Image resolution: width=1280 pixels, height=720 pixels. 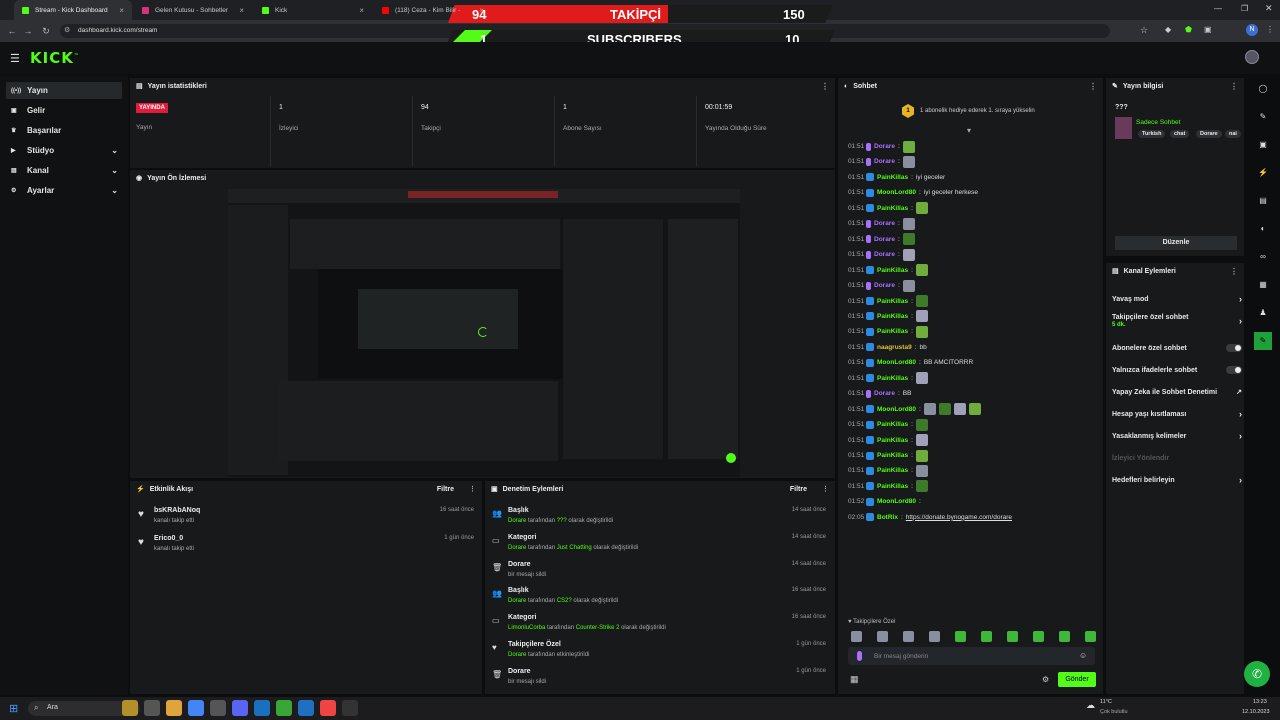 I want to click on sidebar-item: ⚙ Ayarlar ⌄, so click(x=64, y=190).